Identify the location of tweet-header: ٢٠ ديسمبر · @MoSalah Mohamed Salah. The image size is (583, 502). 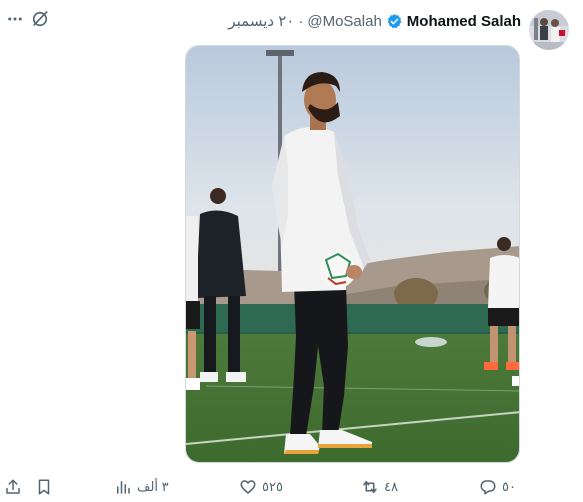
(374, 21).